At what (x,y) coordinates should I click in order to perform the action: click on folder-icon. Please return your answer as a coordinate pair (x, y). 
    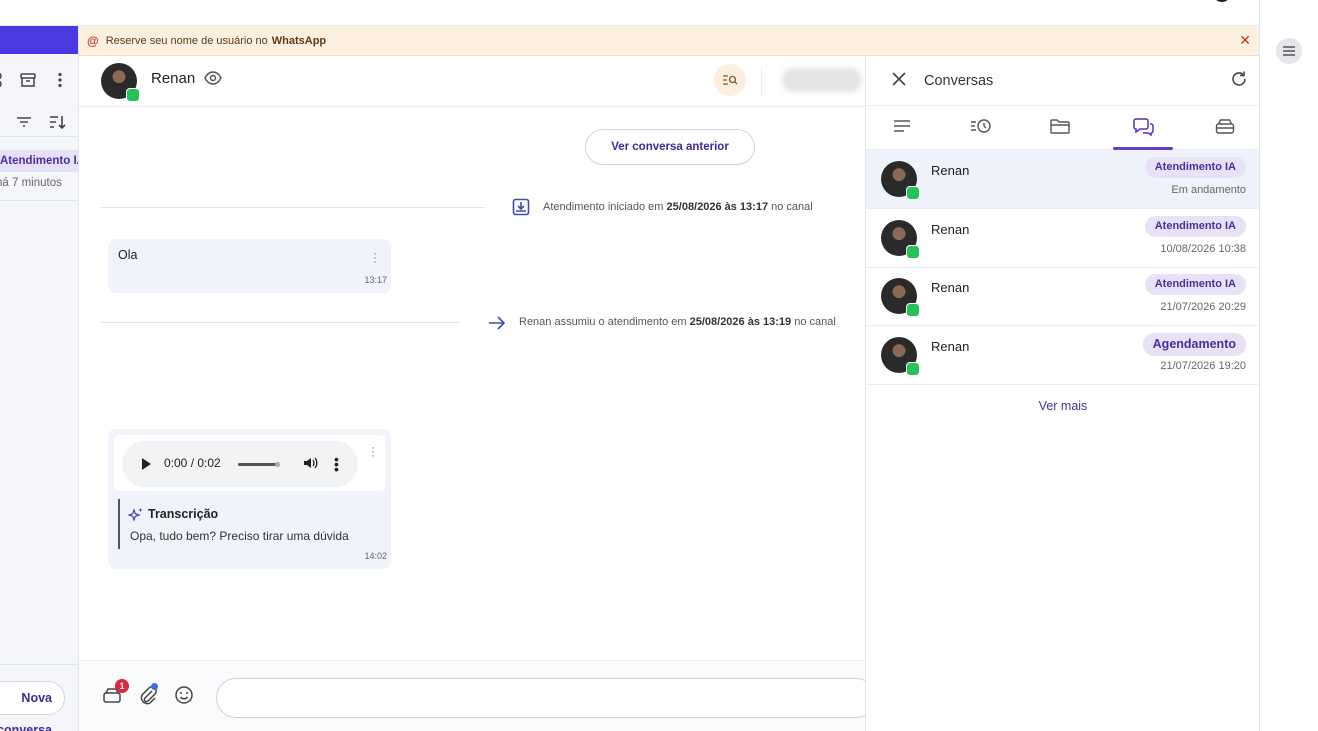
    Looking at the image, I should click on (1060, 126).